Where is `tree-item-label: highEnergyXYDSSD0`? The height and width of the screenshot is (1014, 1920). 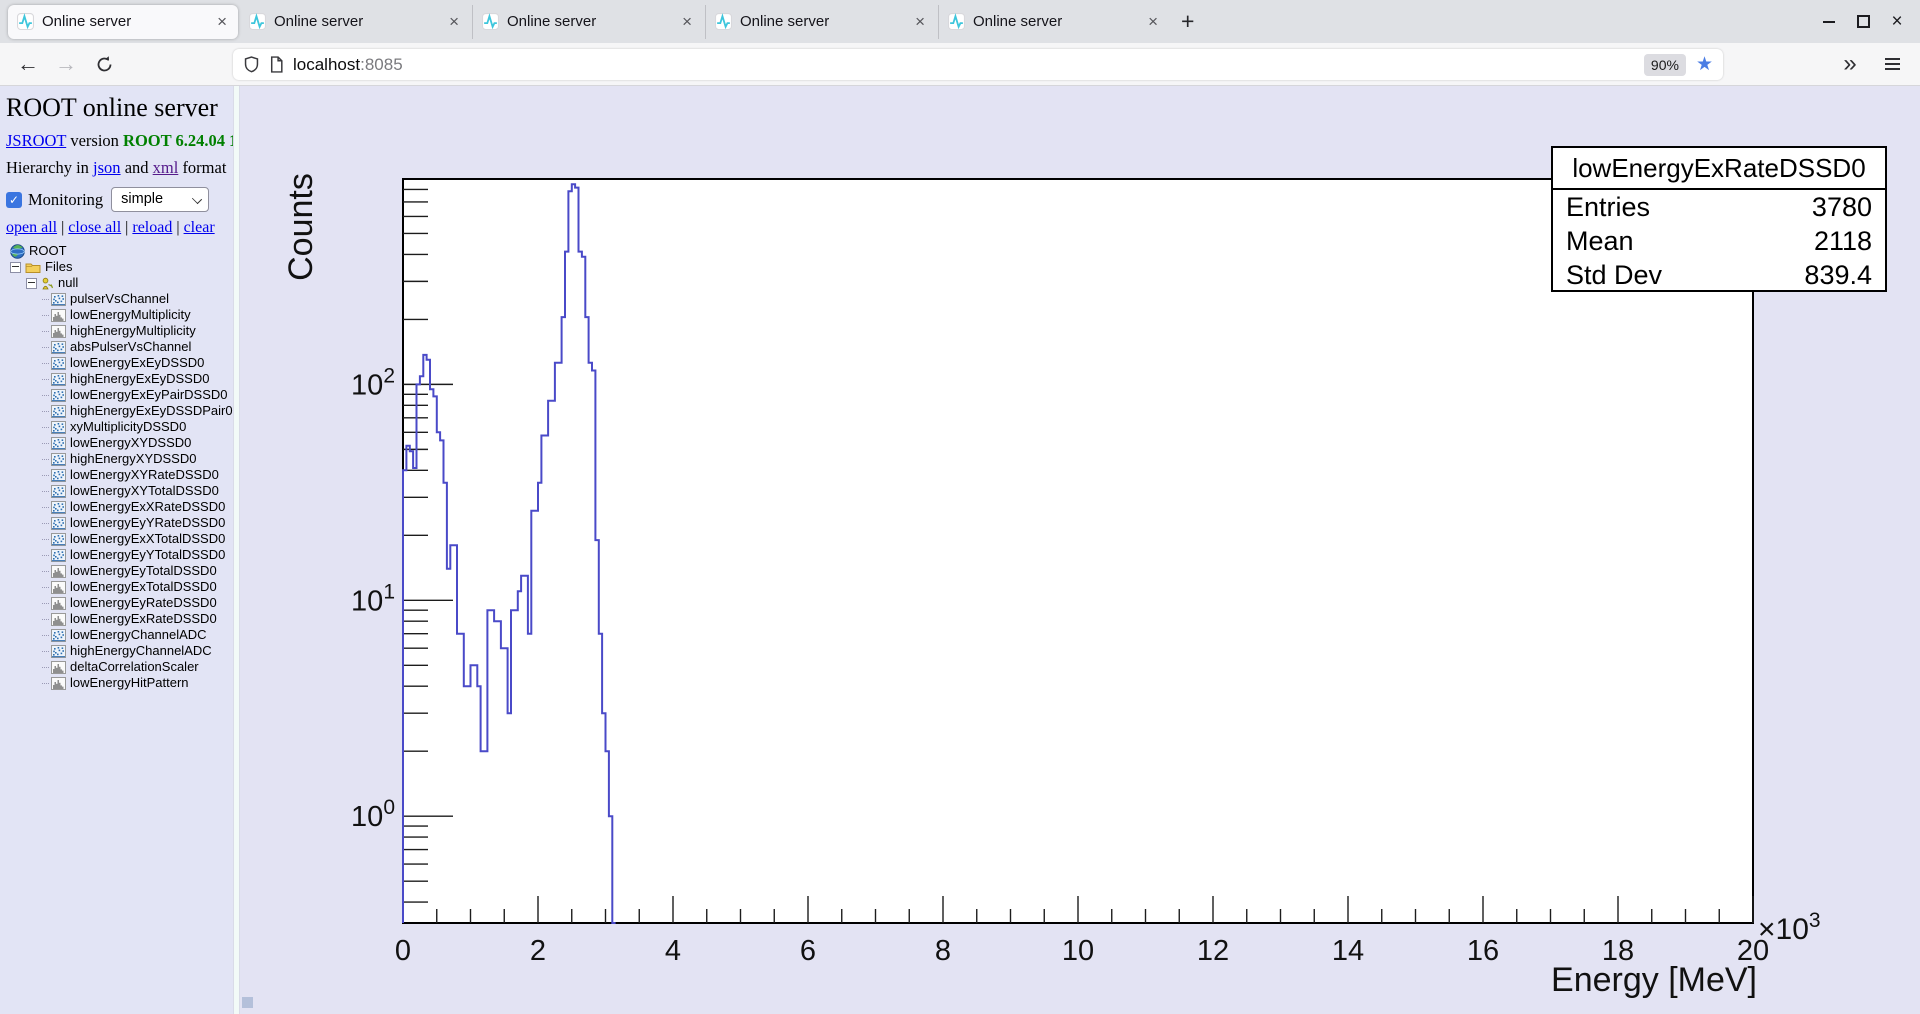
tree-item-label: highEnergyXYDSSD0 is located at coordinates (133, 458).